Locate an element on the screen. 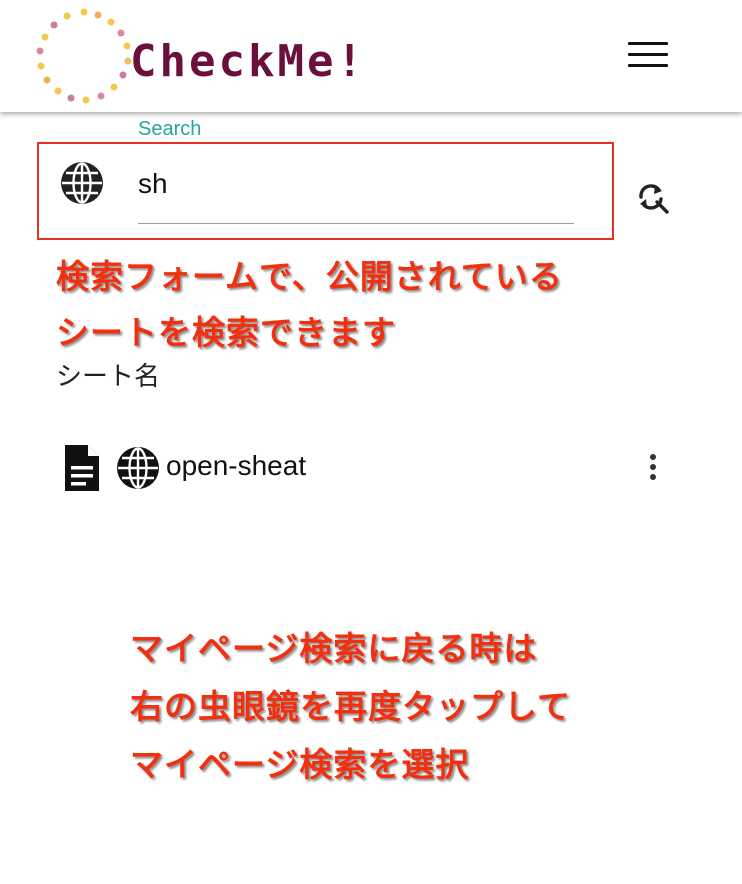 The width and height of the screenshot is (742, 884). sheet-name: open-sheat is located at coordinates (236, 465).